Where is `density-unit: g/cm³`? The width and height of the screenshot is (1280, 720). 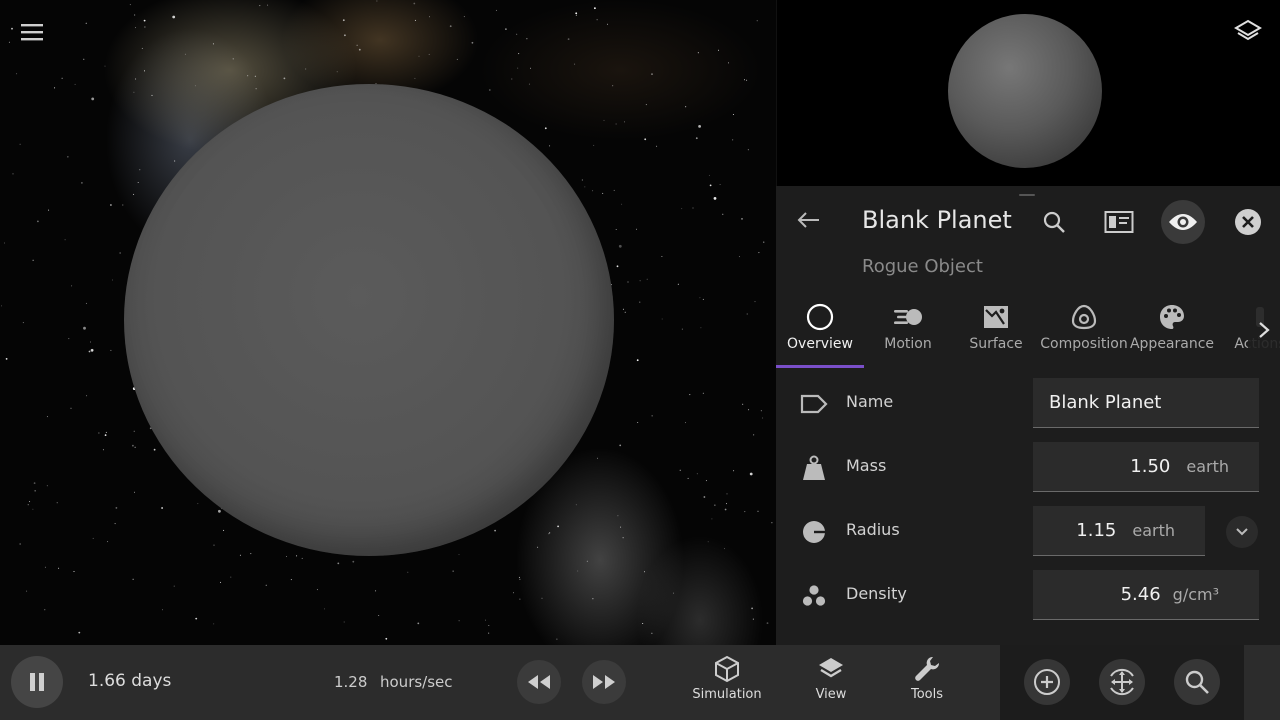 density-unit: g/cm³ is located at coordinates (1195, 594).